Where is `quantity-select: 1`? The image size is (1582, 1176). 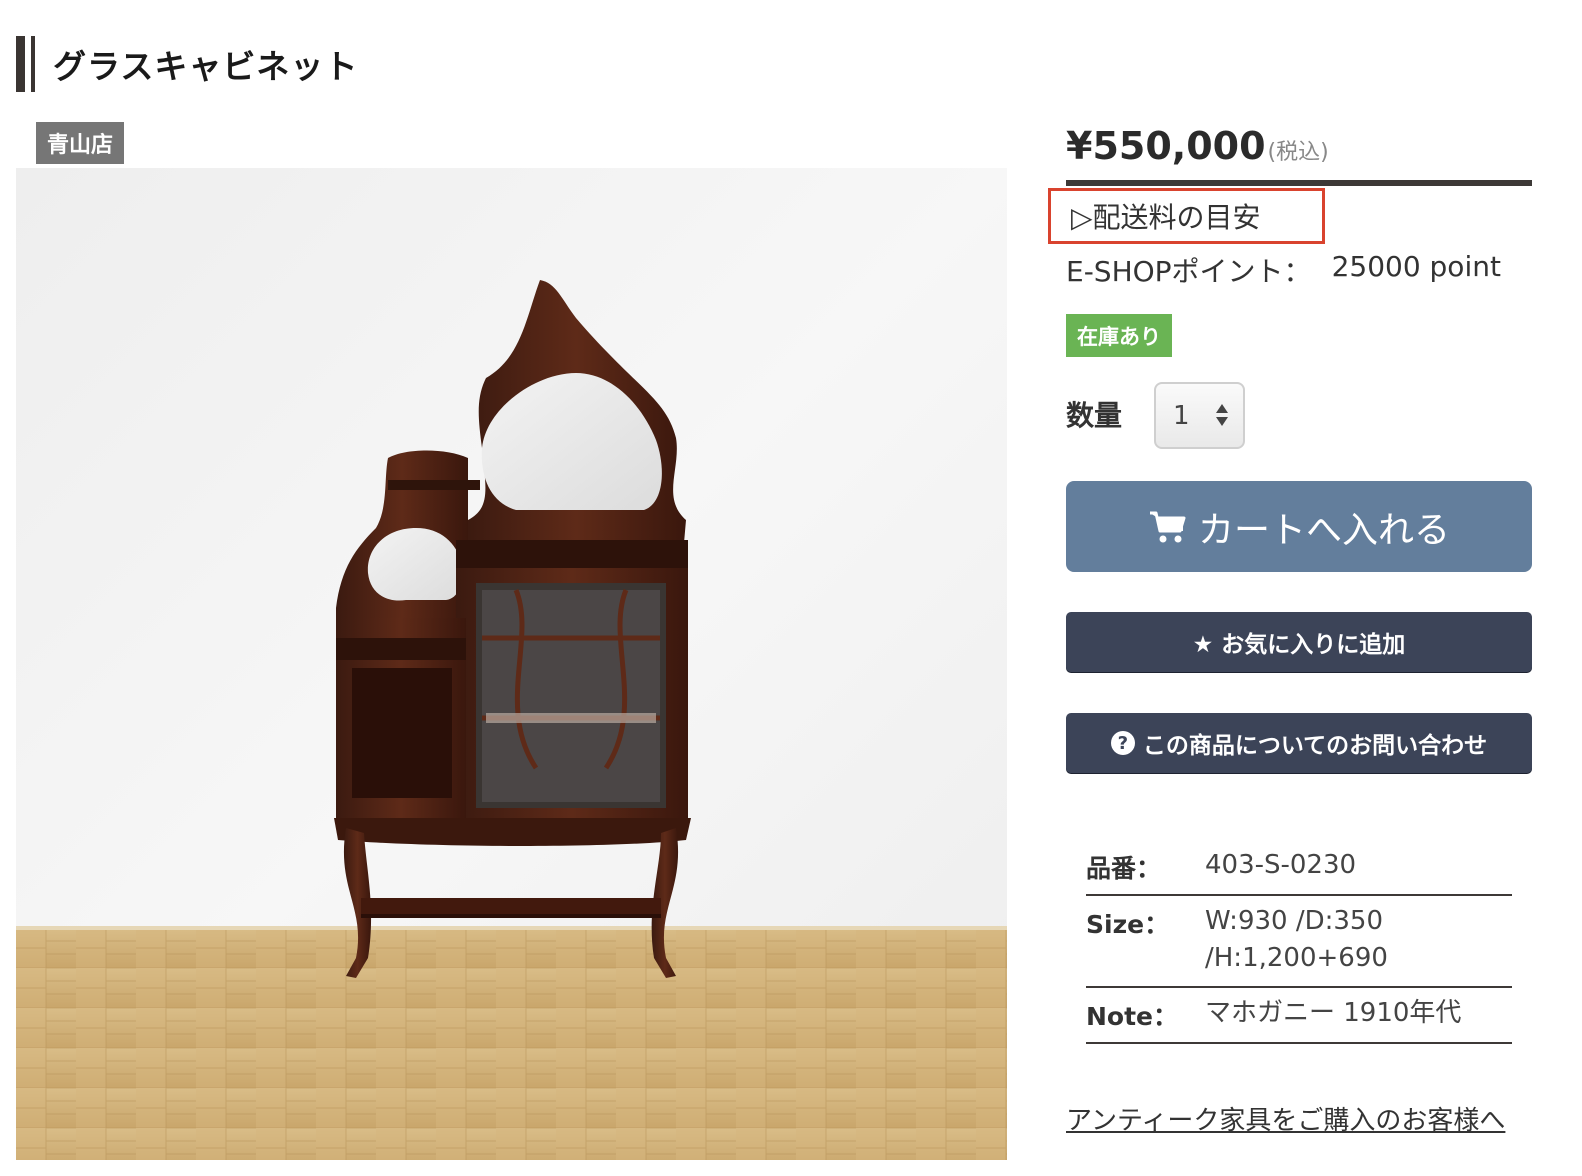
quantity-select: 1 is located at coordinates (1199, 415).